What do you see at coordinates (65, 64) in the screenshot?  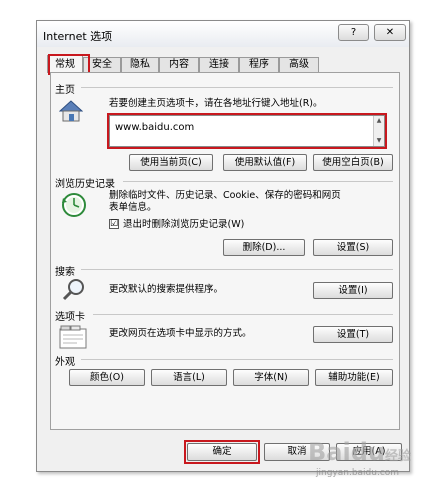 I see `tab-general: 常规` at bounding box center [65, 64].